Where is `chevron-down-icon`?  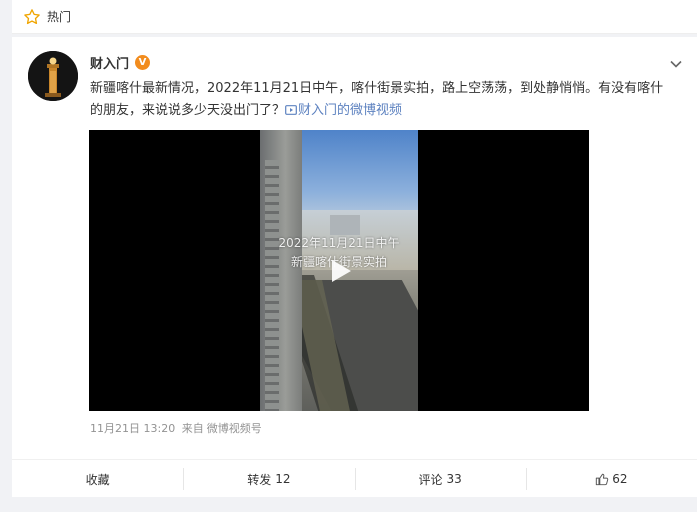
chevron-down-icon is located at coordinates (676, 64).